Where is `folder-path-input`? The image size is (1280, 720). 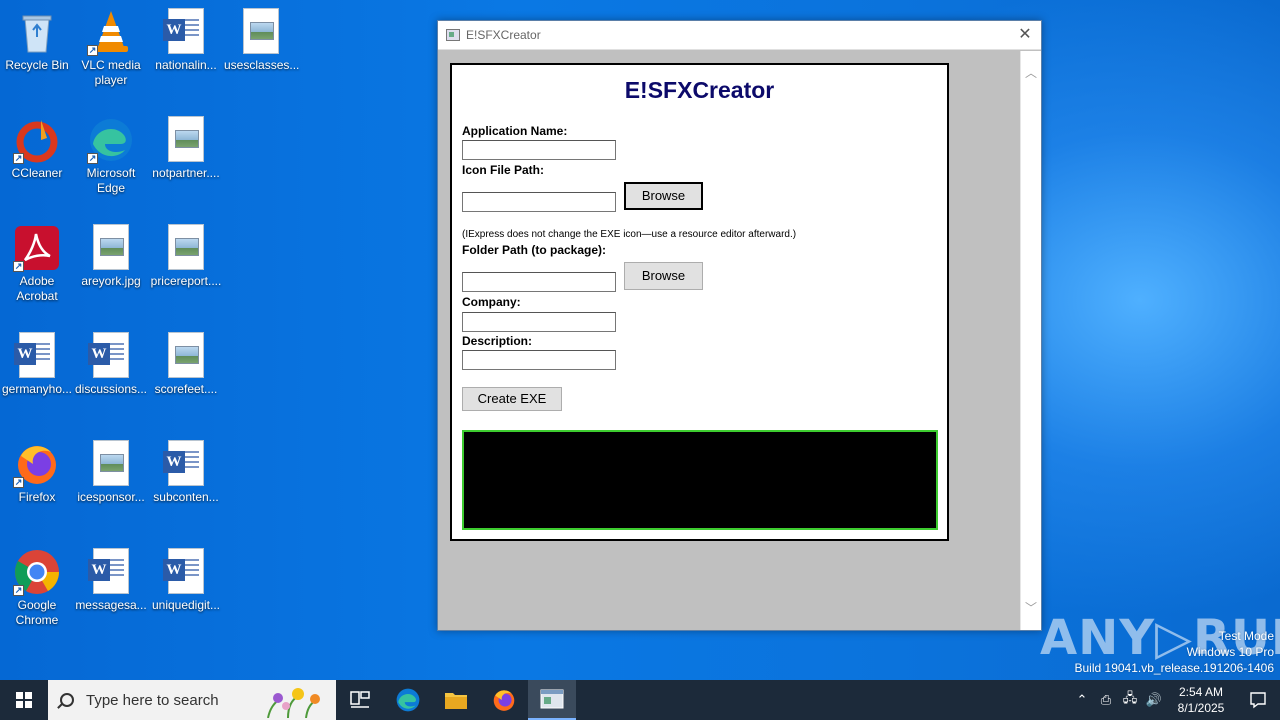 folder-path-input is located at coordinates (539, 282).